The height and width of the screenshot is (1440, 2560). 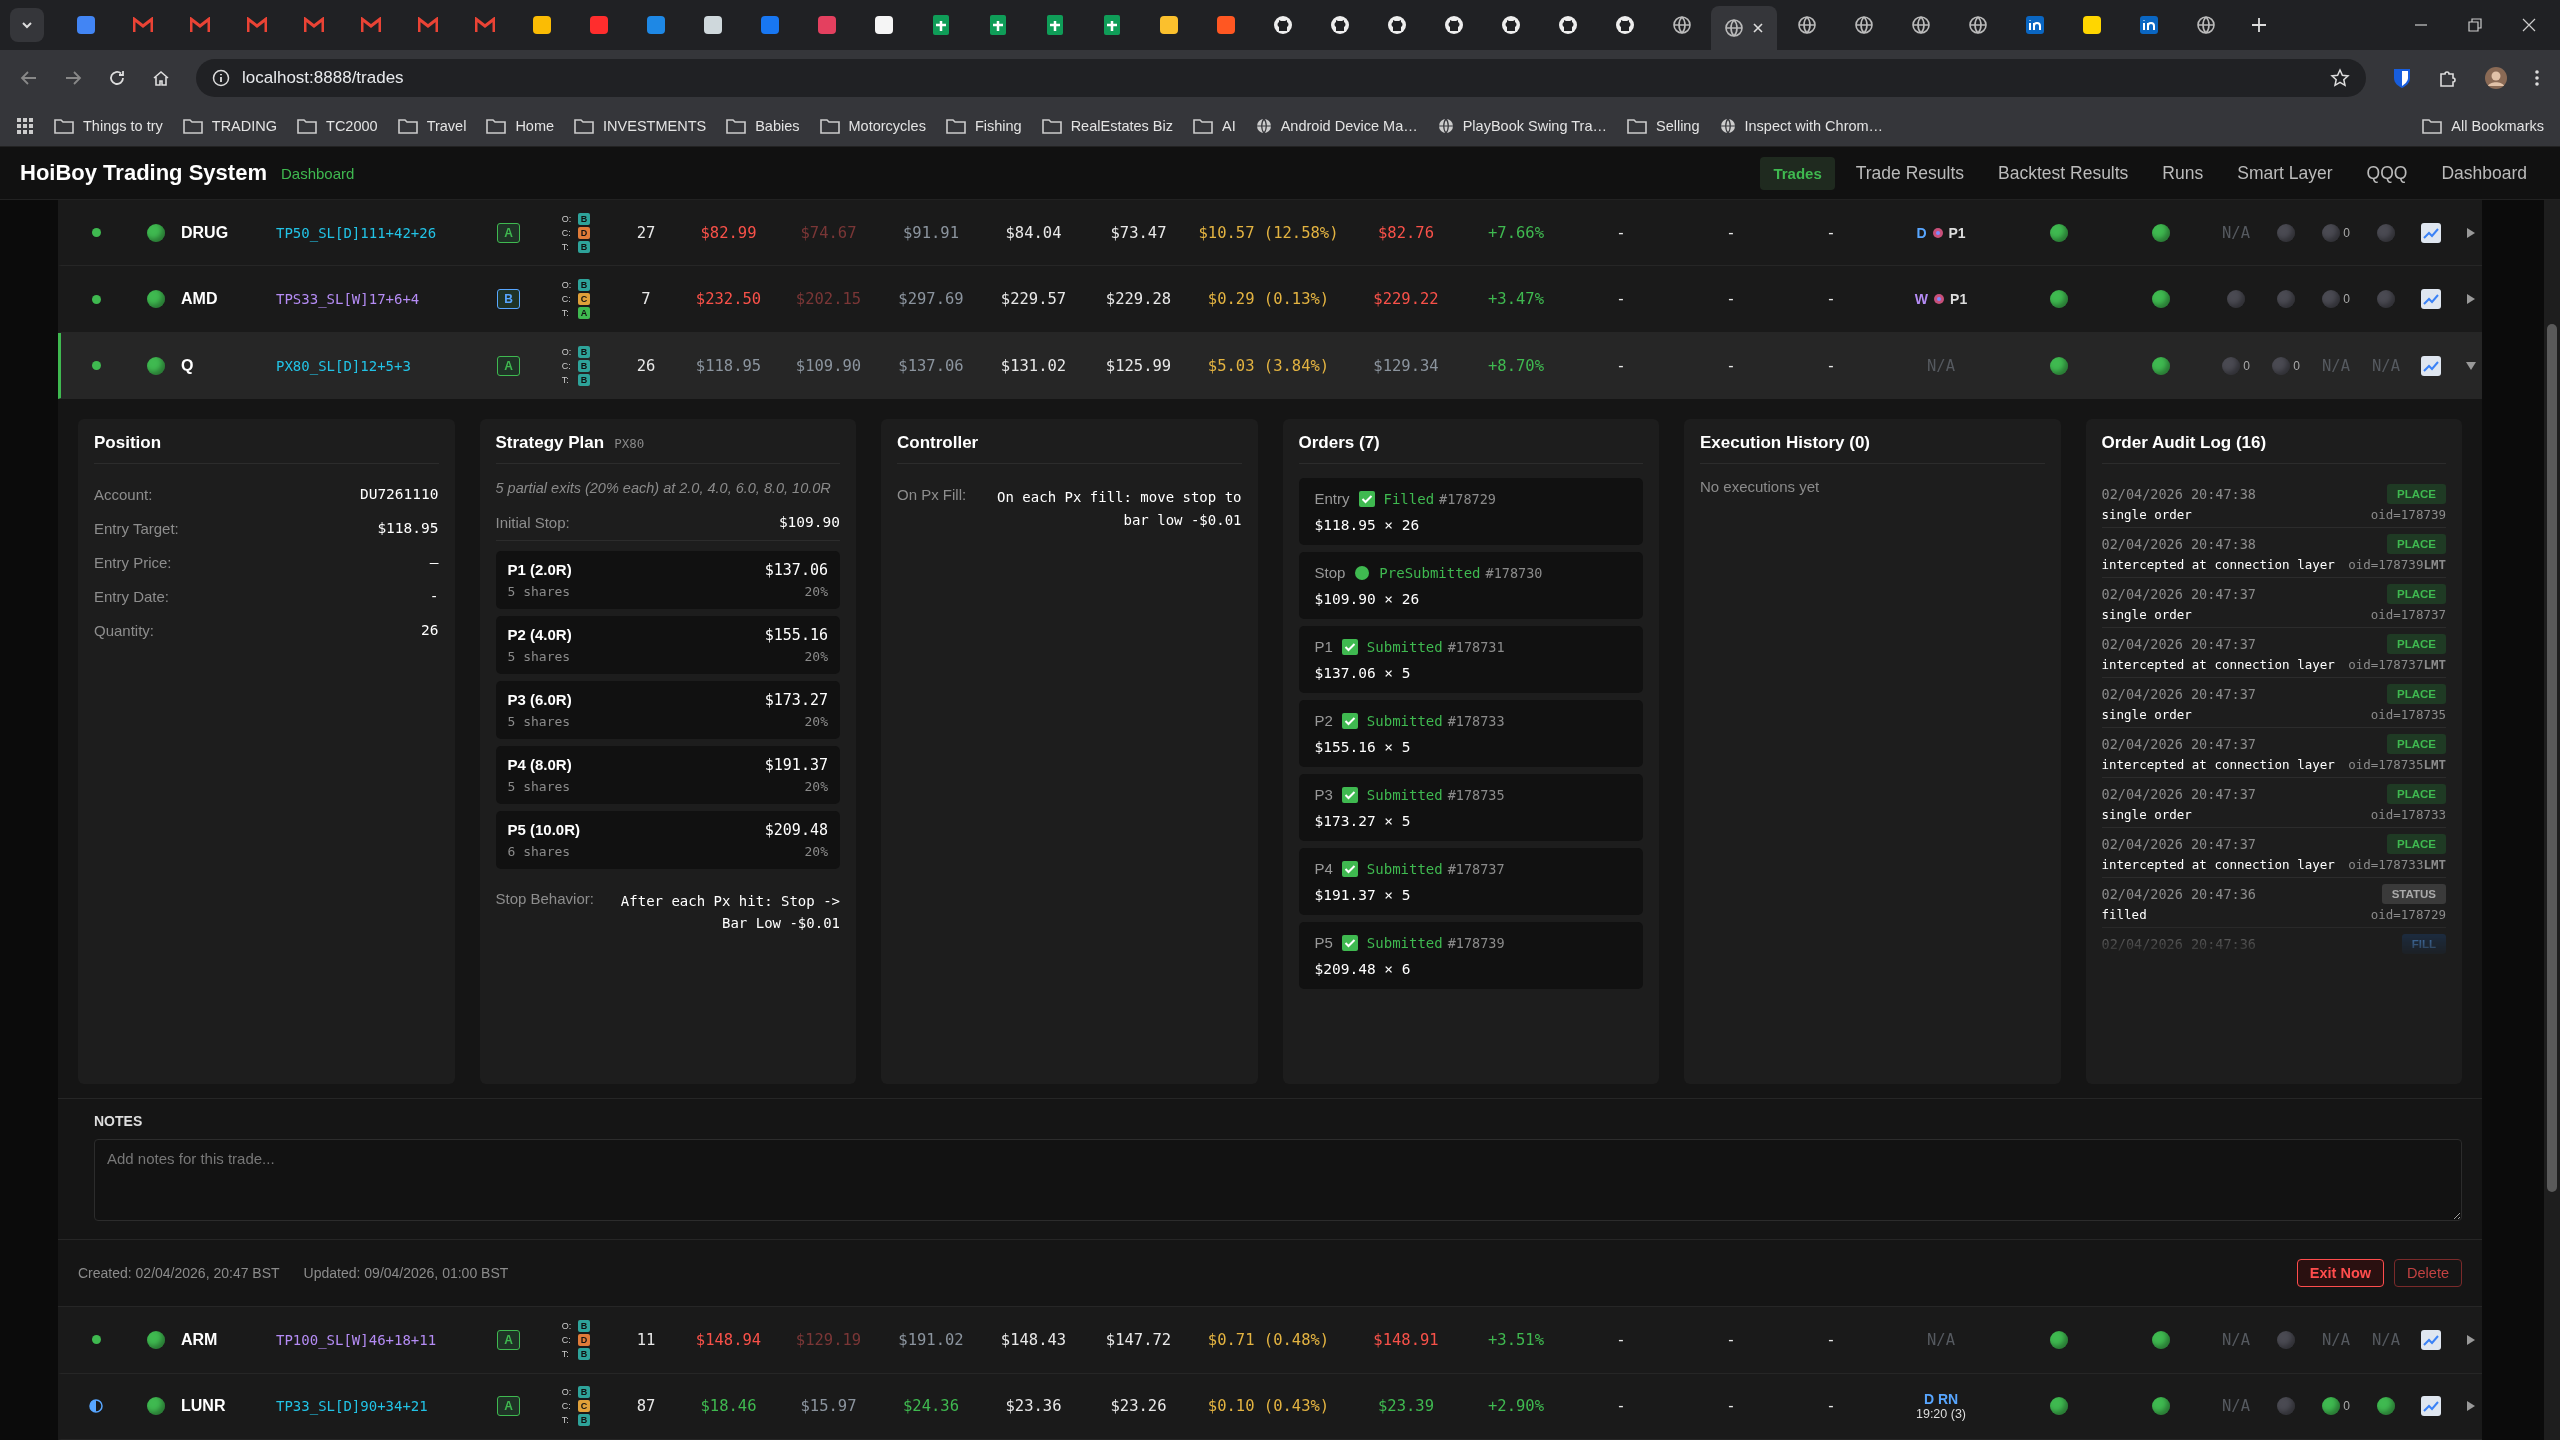 What do you see at coordinates (566, 1339) in the screenshot?
I see `oct-label: C:` at bounding box center [566, 1339].